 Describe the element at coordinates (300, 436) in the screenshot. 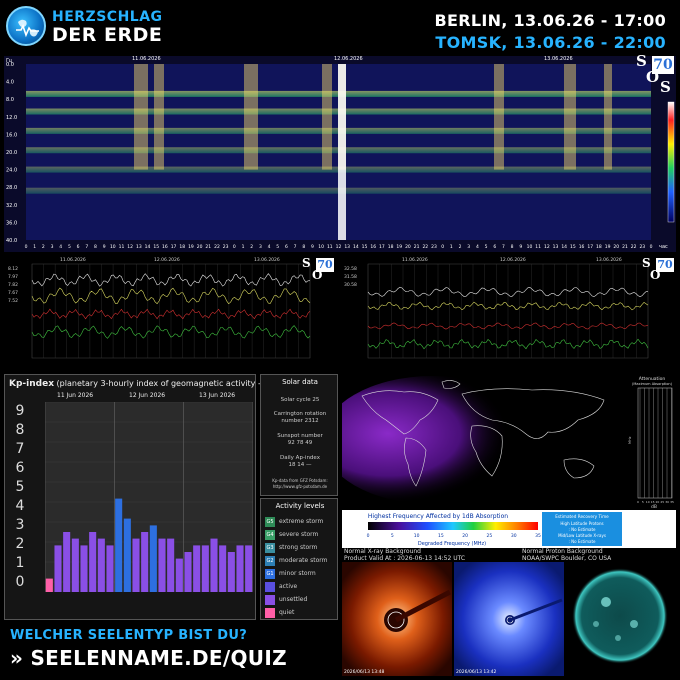

I see `sunspot-label: Sunspot number` at that location.